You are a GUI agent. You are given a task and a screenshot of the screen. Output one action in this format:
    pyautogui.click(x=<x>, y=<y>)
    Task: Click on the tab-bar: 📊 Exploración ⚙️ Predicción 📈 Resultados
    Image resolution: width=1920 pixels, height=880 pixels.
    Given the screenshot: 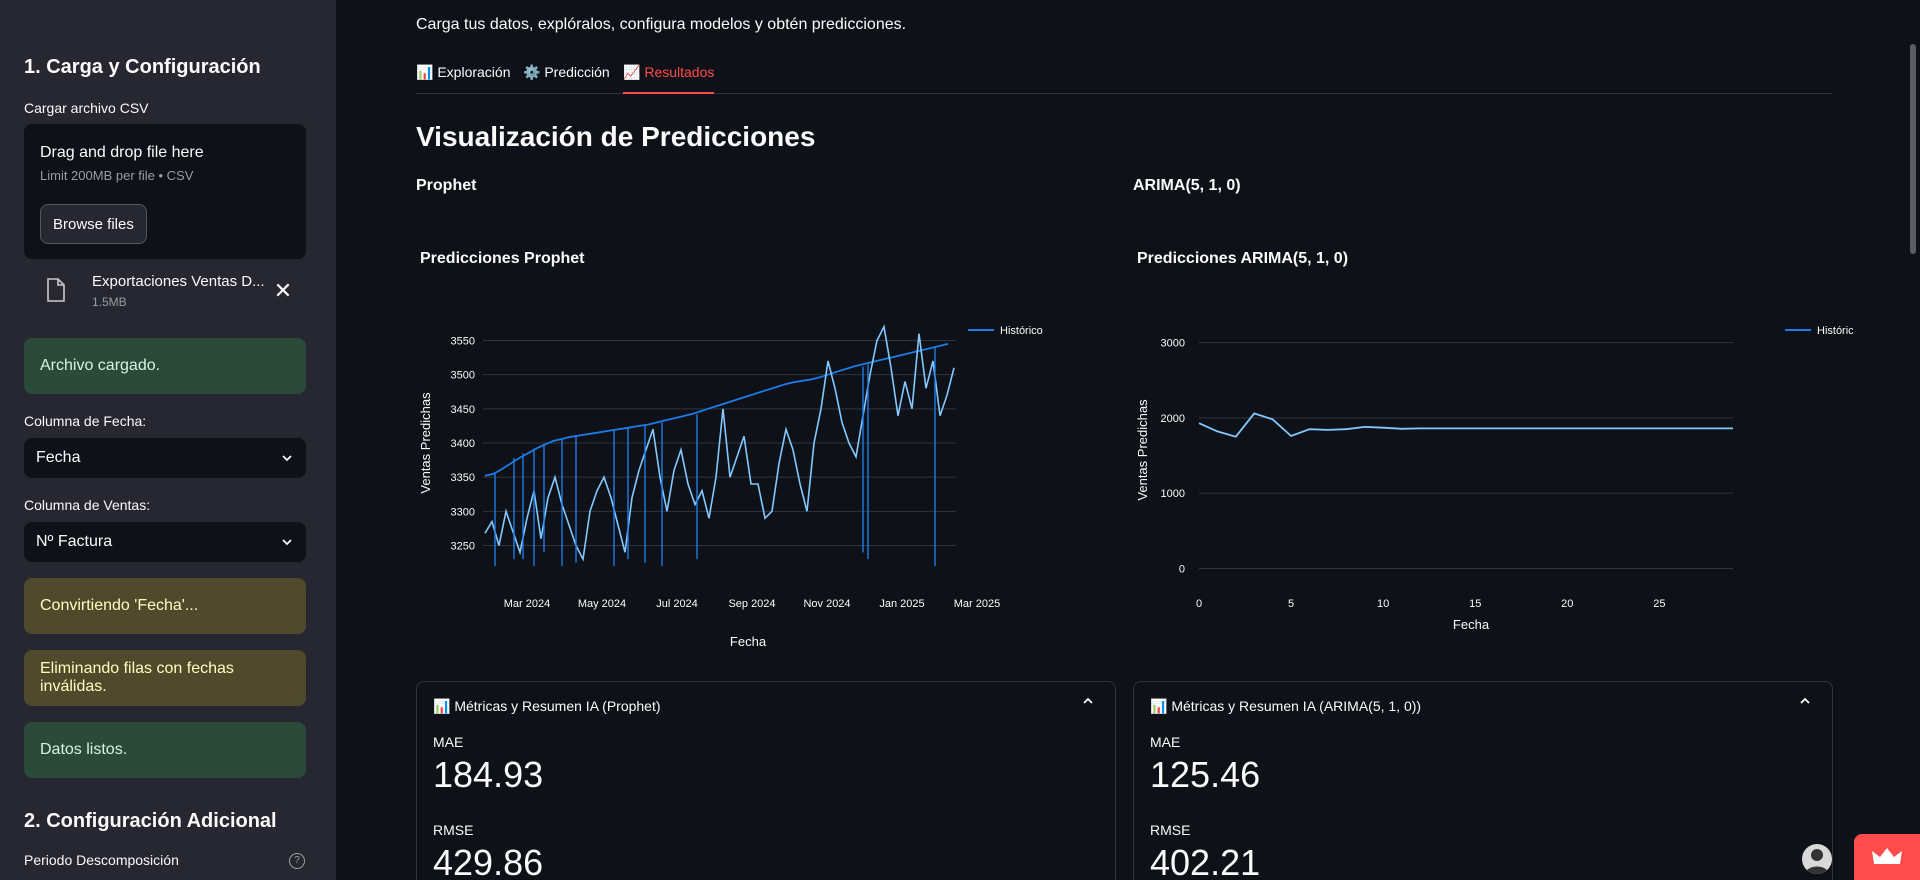 What is the action you would take?
    pyautogui.click(x=1124, y=77)
    